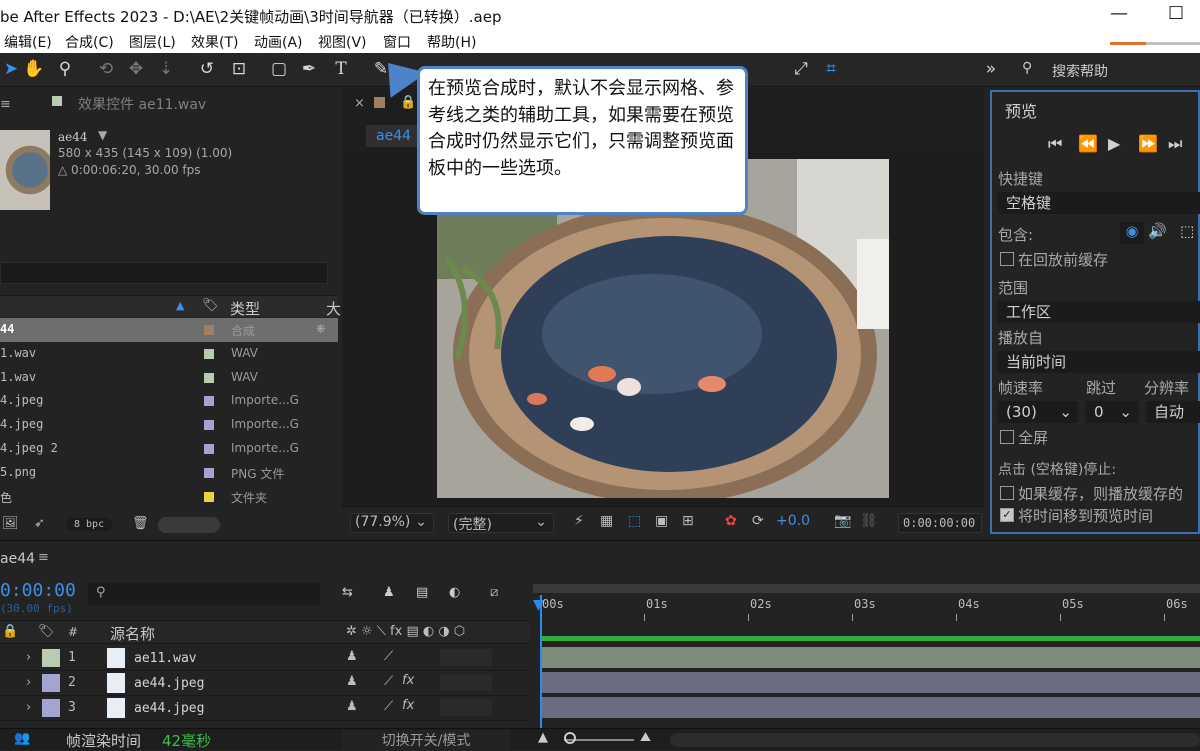  Describe the element at coordinates (606, 523) in the screenshot. I see `transparency-grid-icon: ▦` at that location.